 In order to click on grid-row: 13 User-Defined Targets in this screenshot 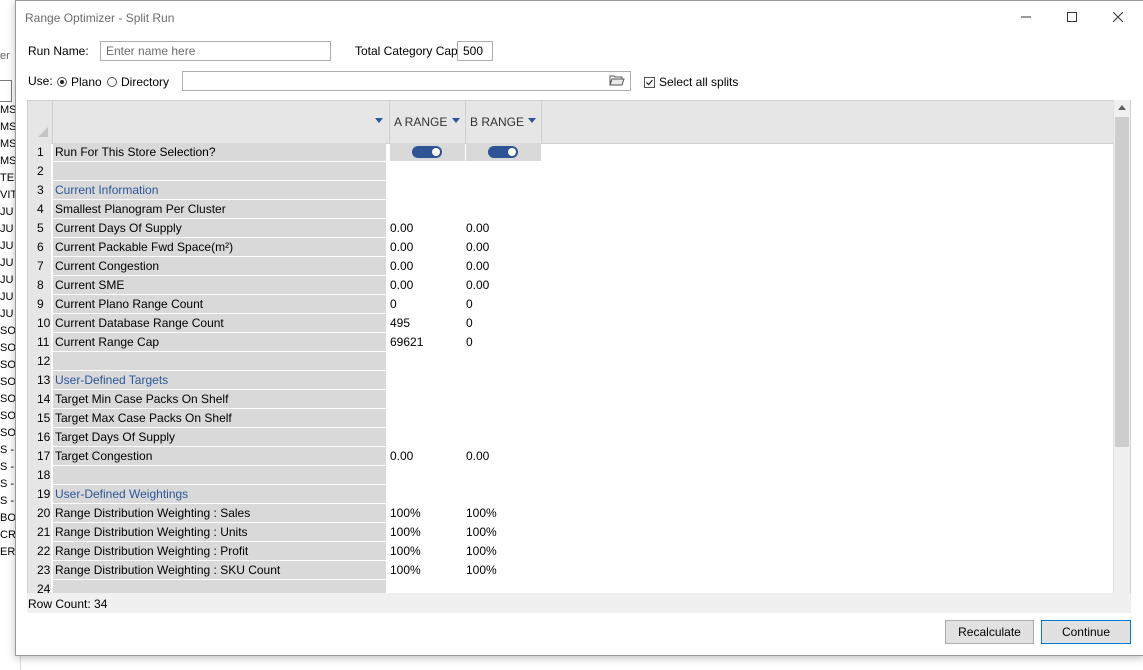, I will do `click(298, 380)`.